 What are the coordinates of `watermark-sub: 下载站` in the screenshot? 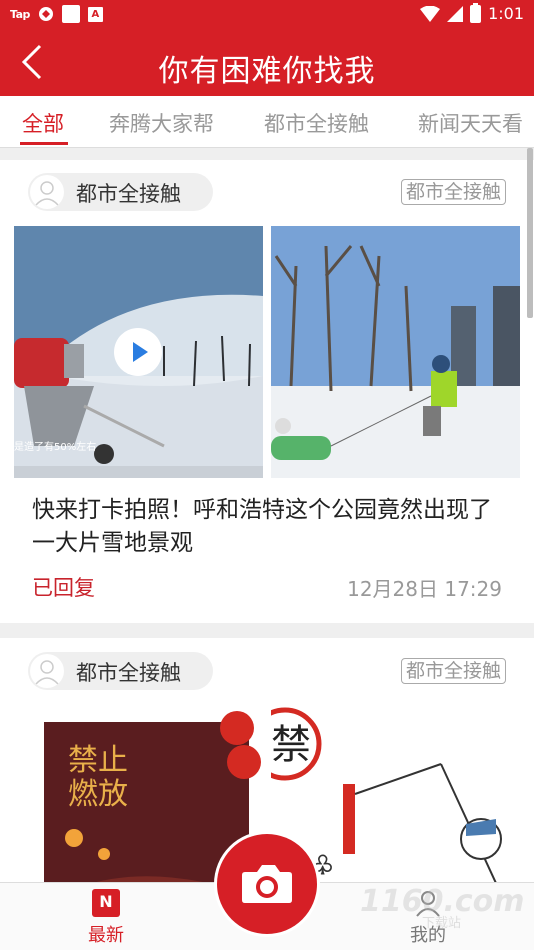 It's located at (442, 923).